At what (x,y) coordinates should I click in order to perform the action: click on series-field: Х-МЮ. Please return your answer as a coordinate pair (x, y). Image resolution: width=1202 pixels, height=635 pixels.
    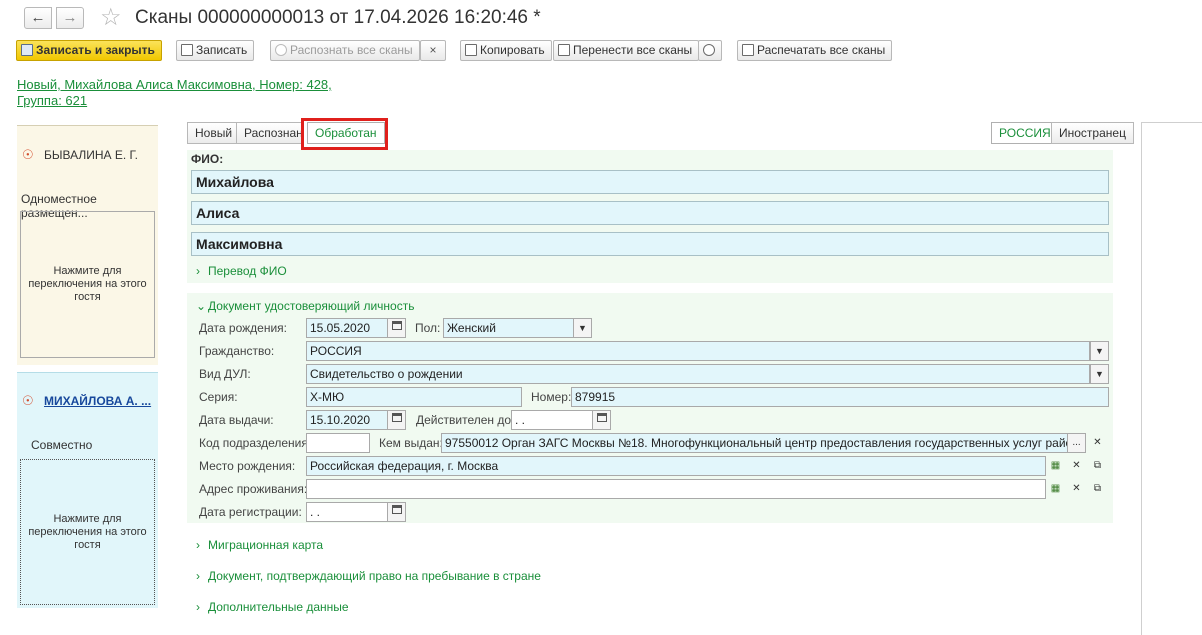
    Looking at the image, I should click on (414, 397).